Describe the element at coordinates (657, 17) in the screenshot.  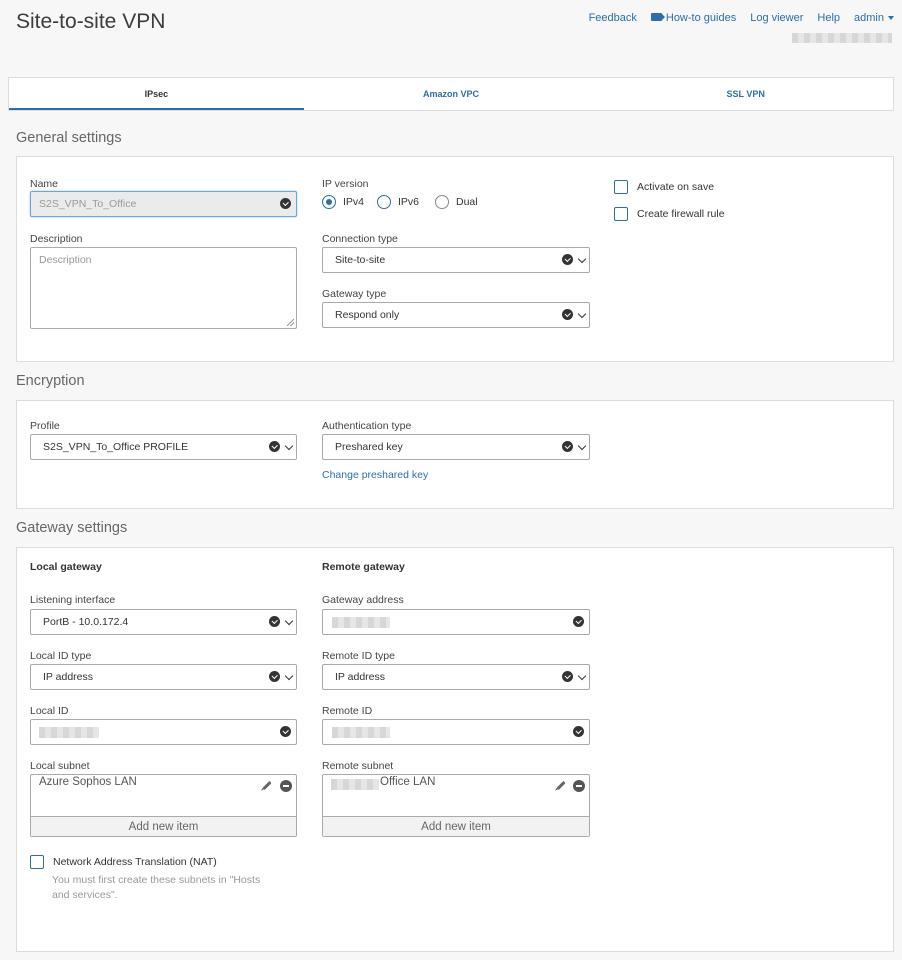
I see `video-camera-icon` at that location.